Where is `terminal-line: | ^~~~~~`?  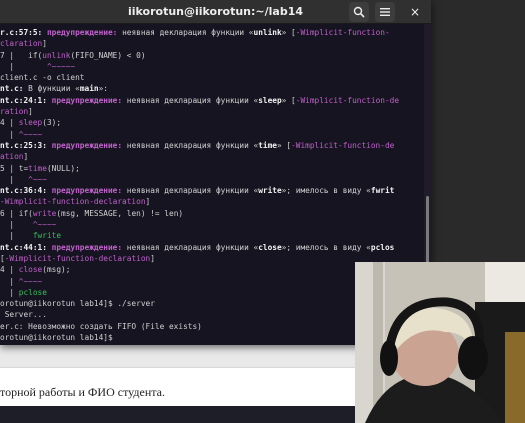
terminal-line: | ^~~~~~ is located at coordinates (212, 66).